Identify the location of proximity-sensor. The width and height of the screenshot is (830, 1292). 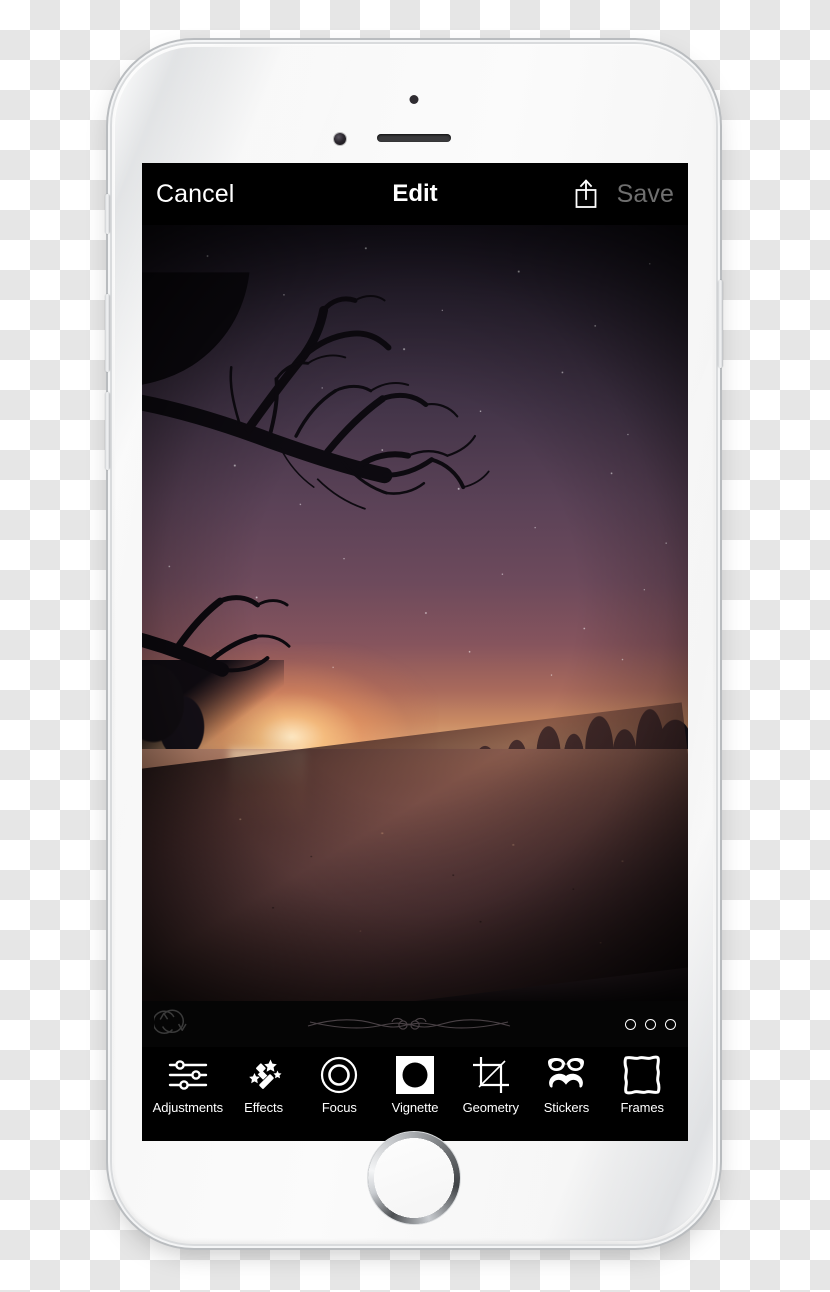
(414, 99).